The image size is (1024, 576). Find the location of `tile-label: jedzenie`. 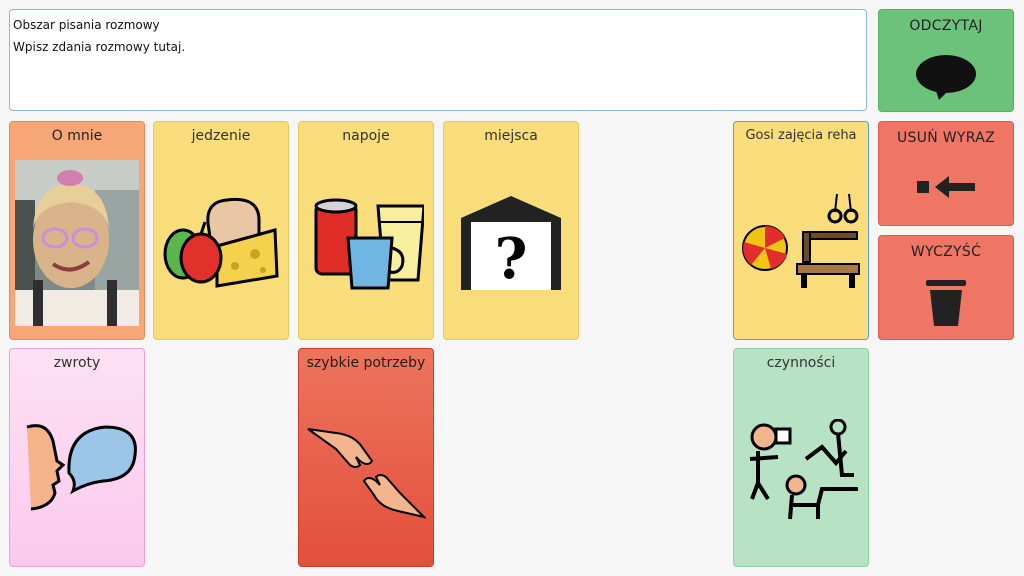

tile-label: jedzenie is located at coordinates (221, 136).